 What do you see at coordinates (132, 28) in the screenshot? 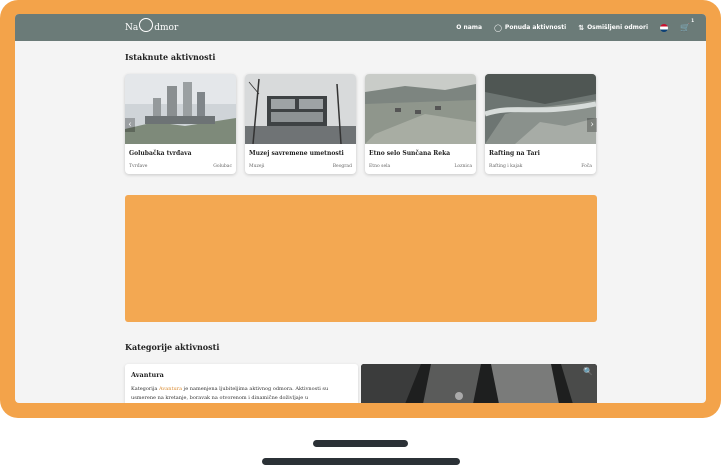
I see `logo-text-part1: Na` at bounding box center [132, 28].